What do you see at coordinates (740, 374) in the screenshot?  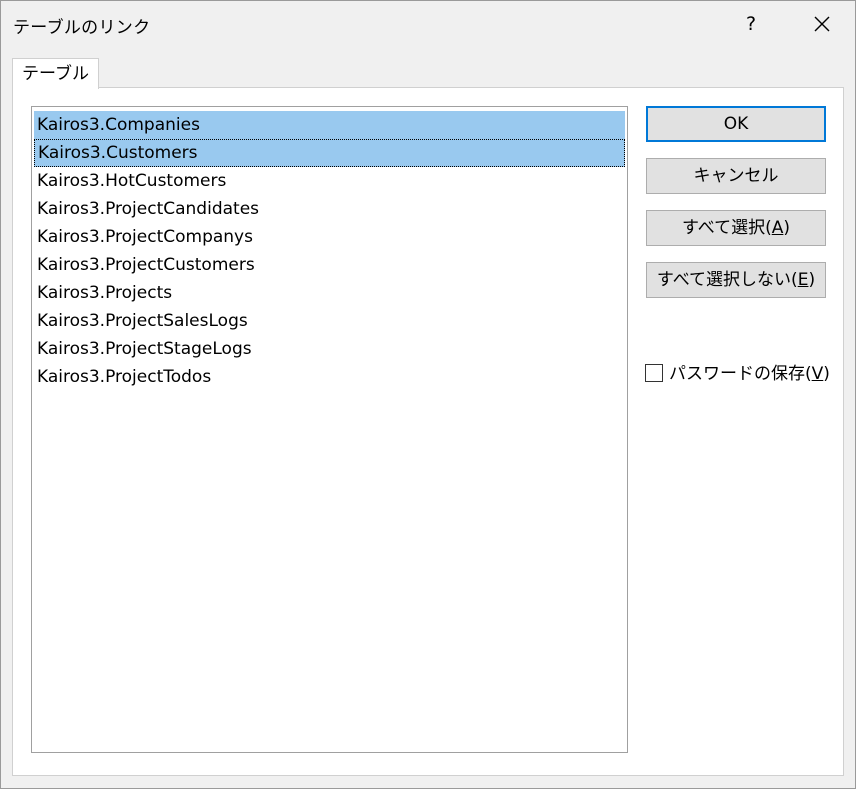 I see `save-password-text: パスワードの保存(` at bounding box center [740, 374].